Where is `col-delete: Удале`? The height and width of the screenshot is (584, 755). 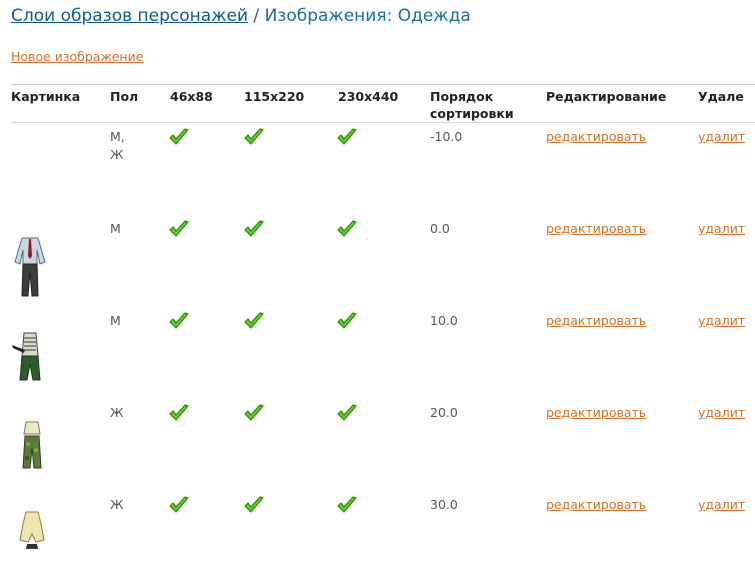 col-delete: Удале is located at coordinates (721, 96).